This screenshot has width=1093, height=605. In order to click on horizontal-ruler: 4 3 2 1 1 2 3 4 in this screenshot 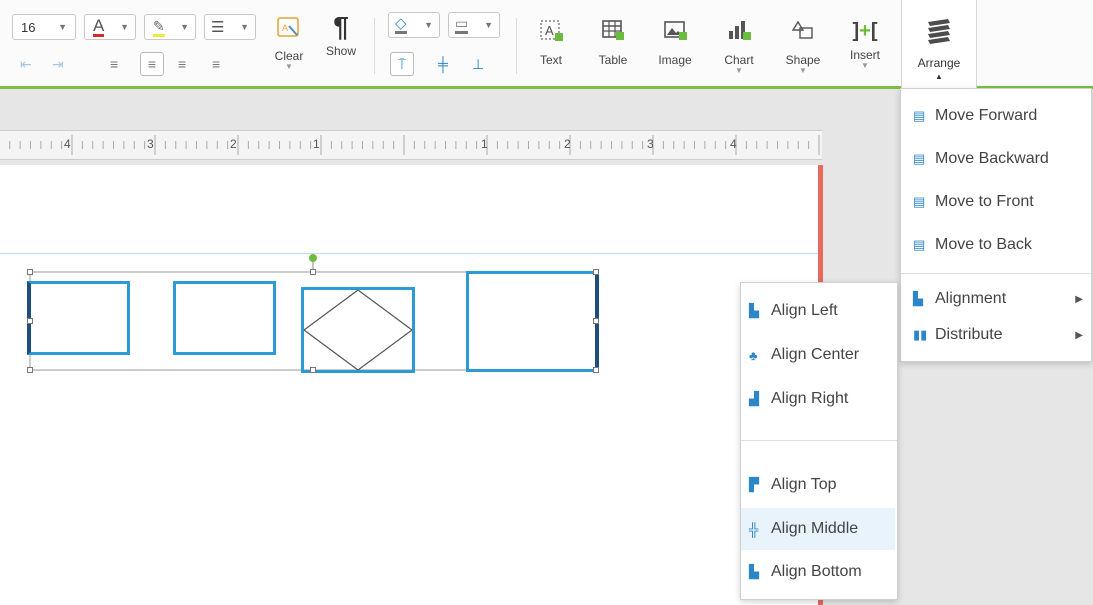, I will do `click(411, 145)`.